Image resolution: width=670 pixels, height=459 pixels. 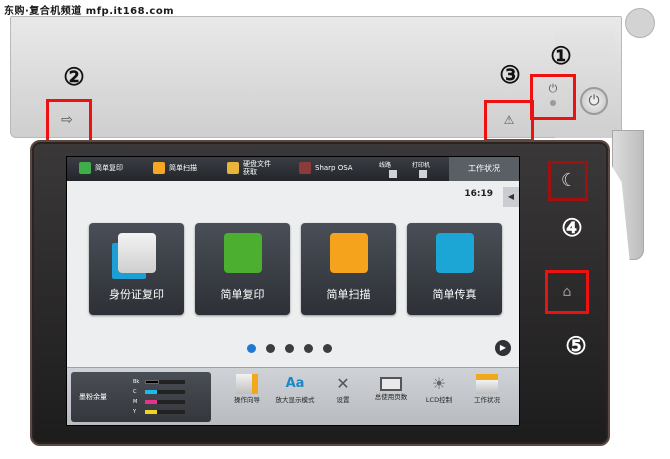 I want to click on line-activity-icon, so click(x=393, y=174).